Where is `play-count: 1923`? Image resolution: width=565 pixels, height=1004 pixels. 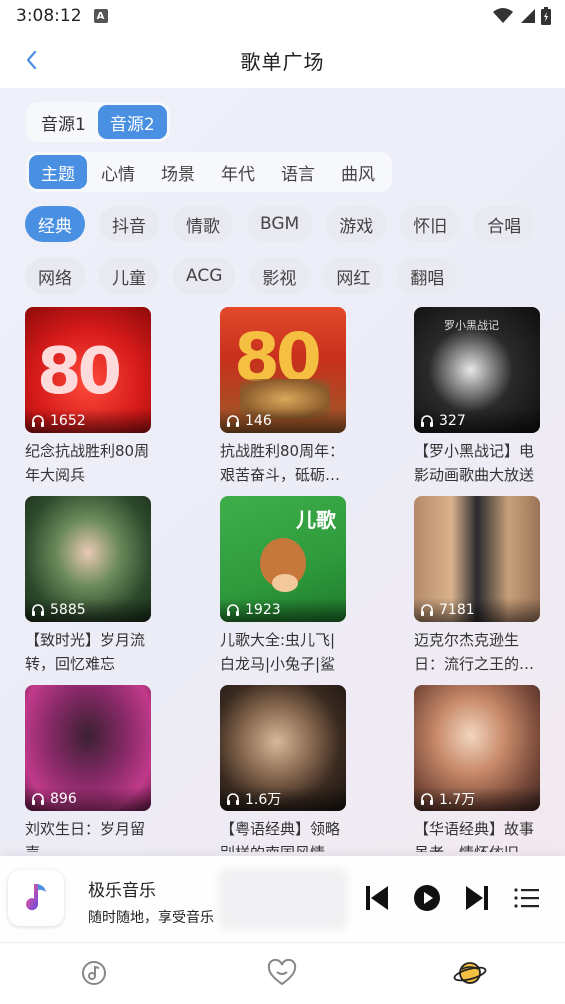 play-count: 1923 is located at coordinates (263, 610).